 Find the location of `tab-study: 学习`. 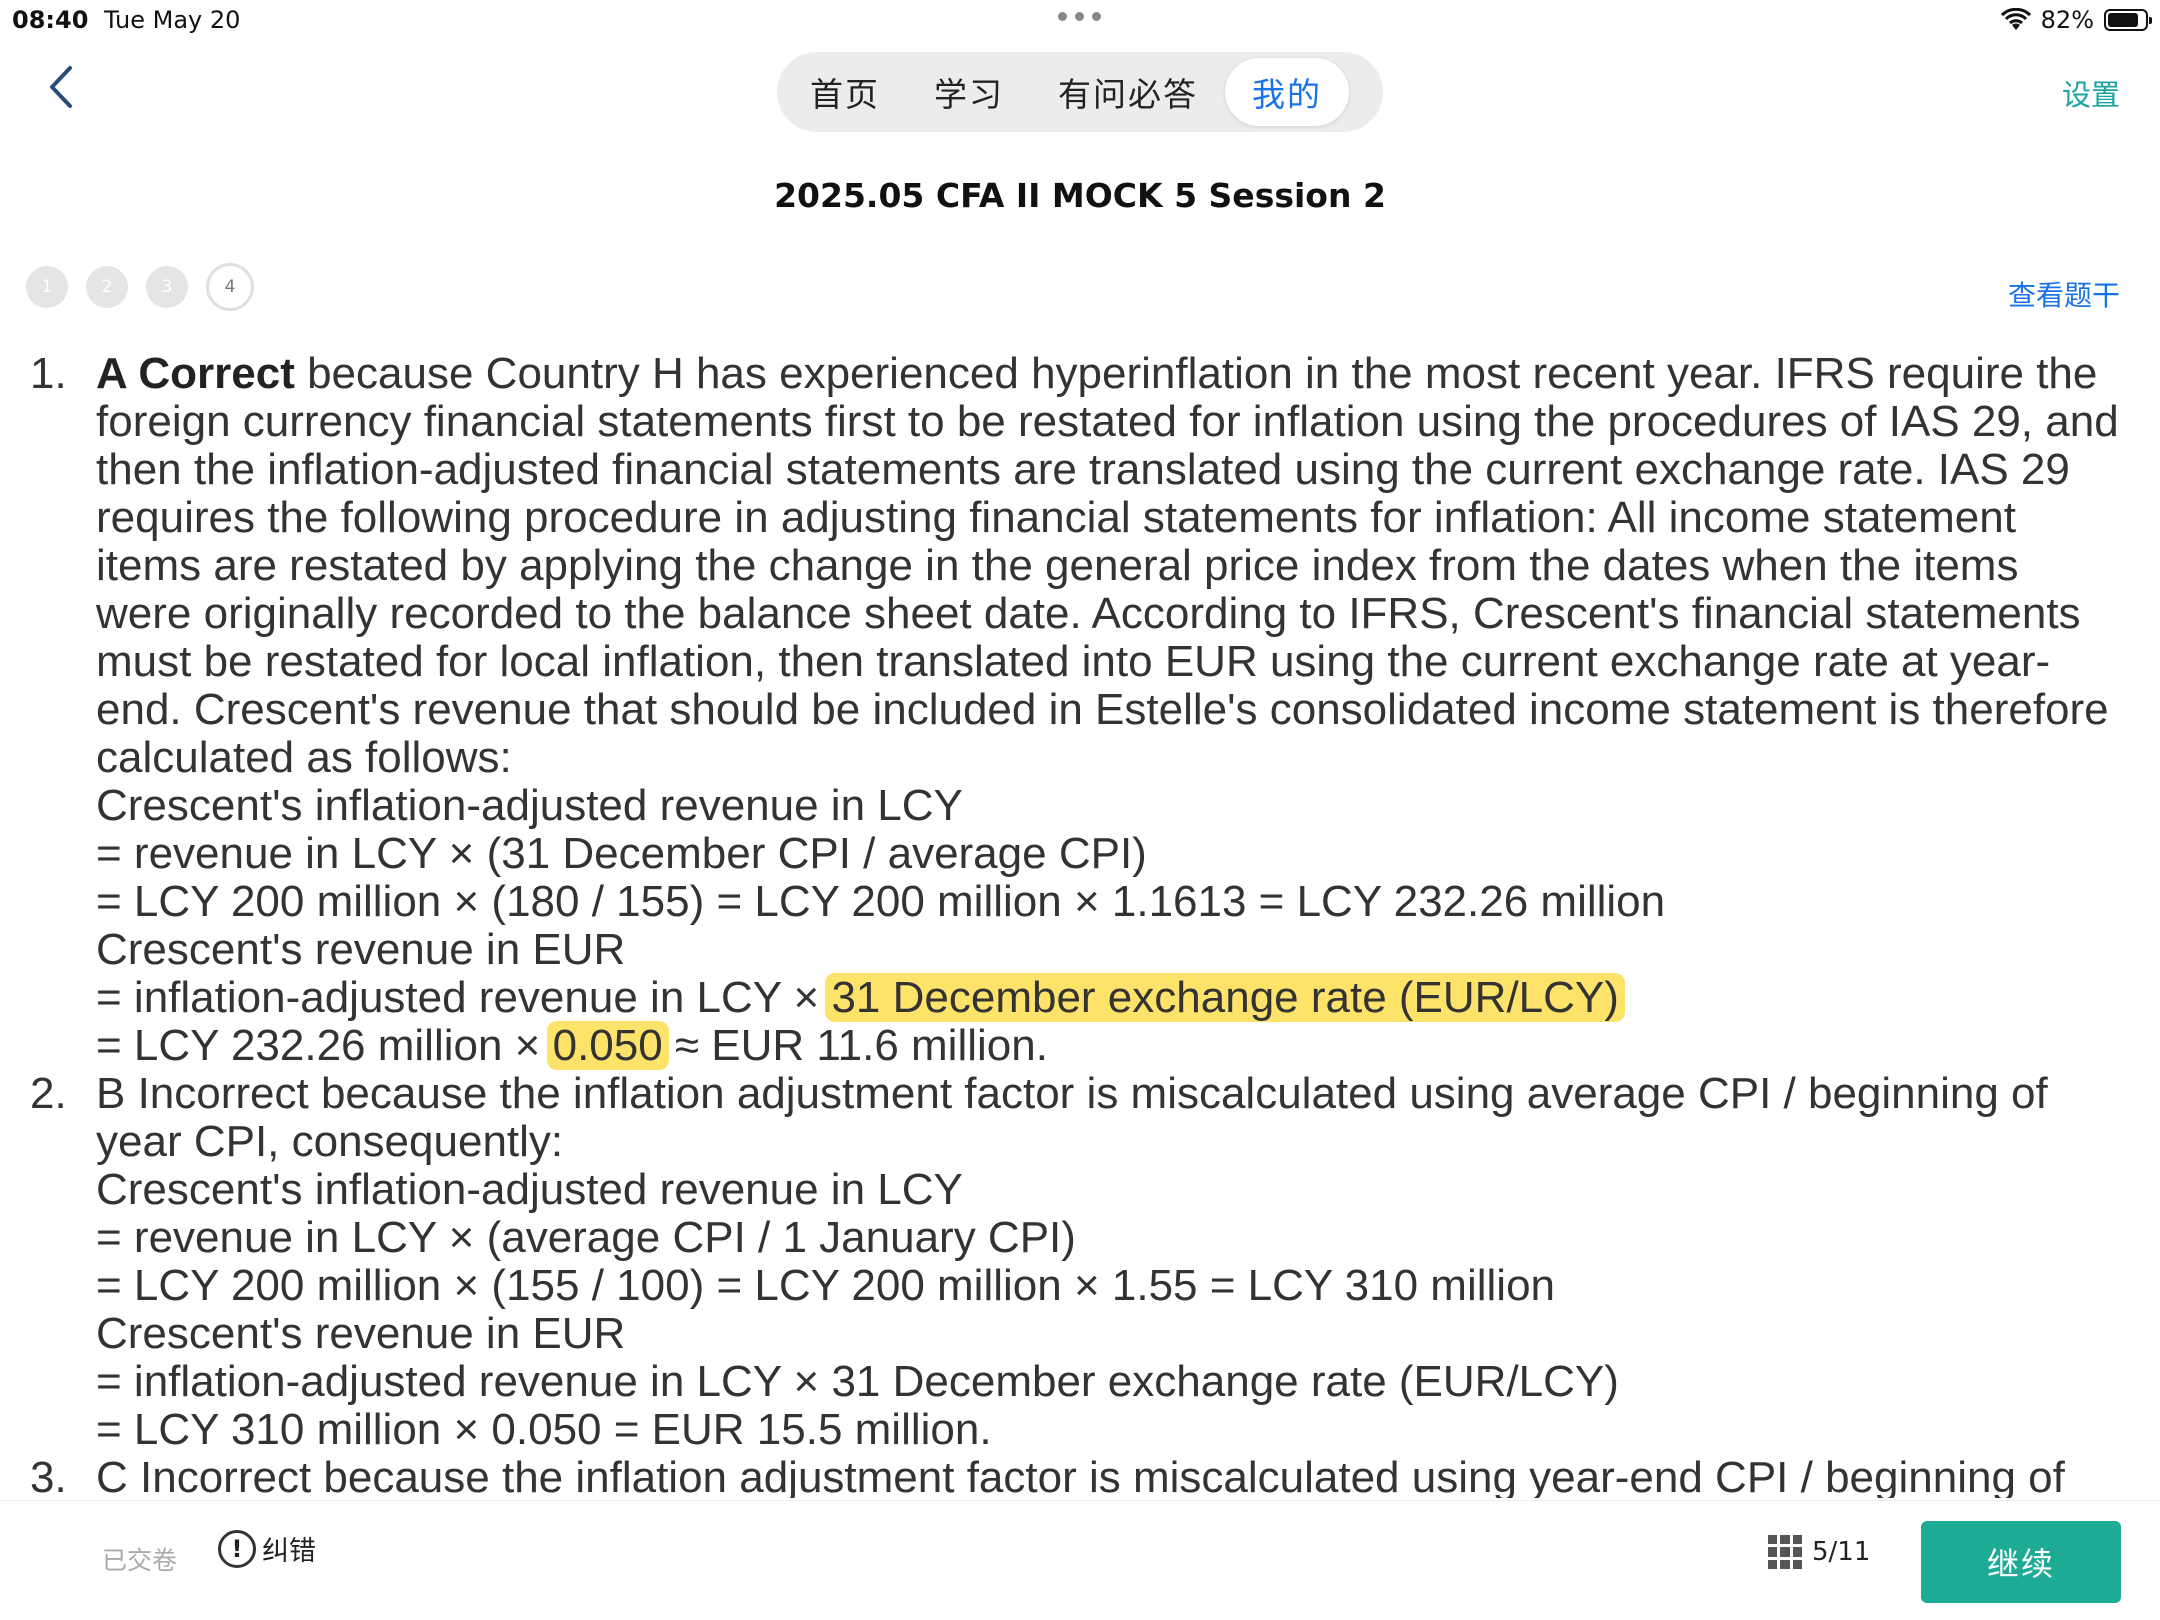

tab-study: 学习 is located at coordinates (969, 92).